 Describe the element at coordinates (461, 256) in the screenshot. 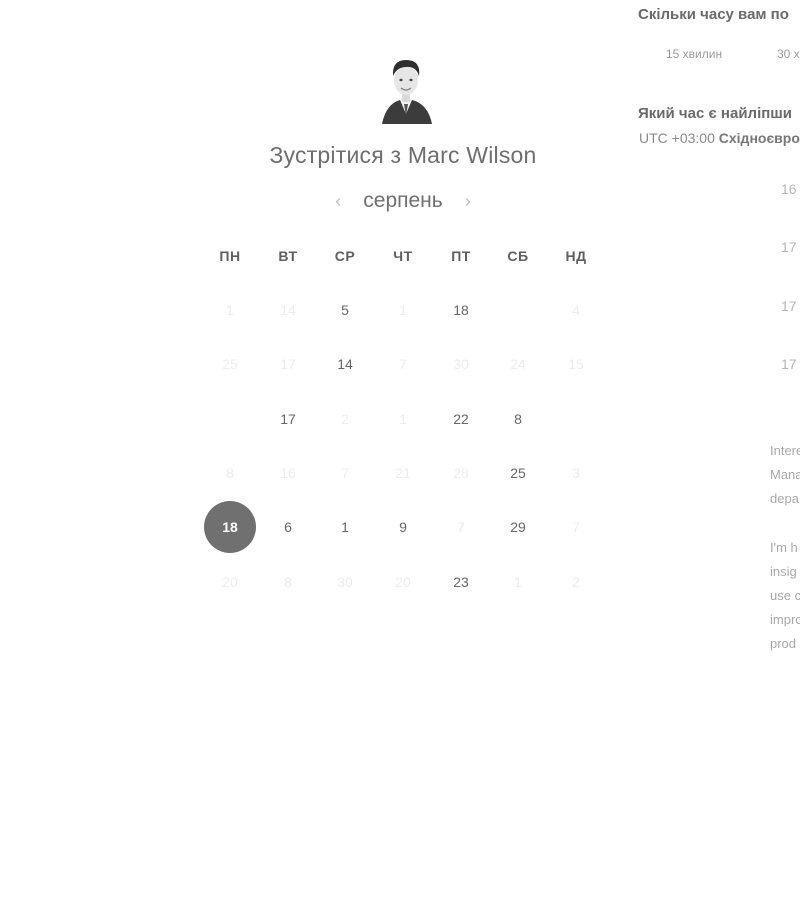

I see `weekday-label: ПТ` at that location.